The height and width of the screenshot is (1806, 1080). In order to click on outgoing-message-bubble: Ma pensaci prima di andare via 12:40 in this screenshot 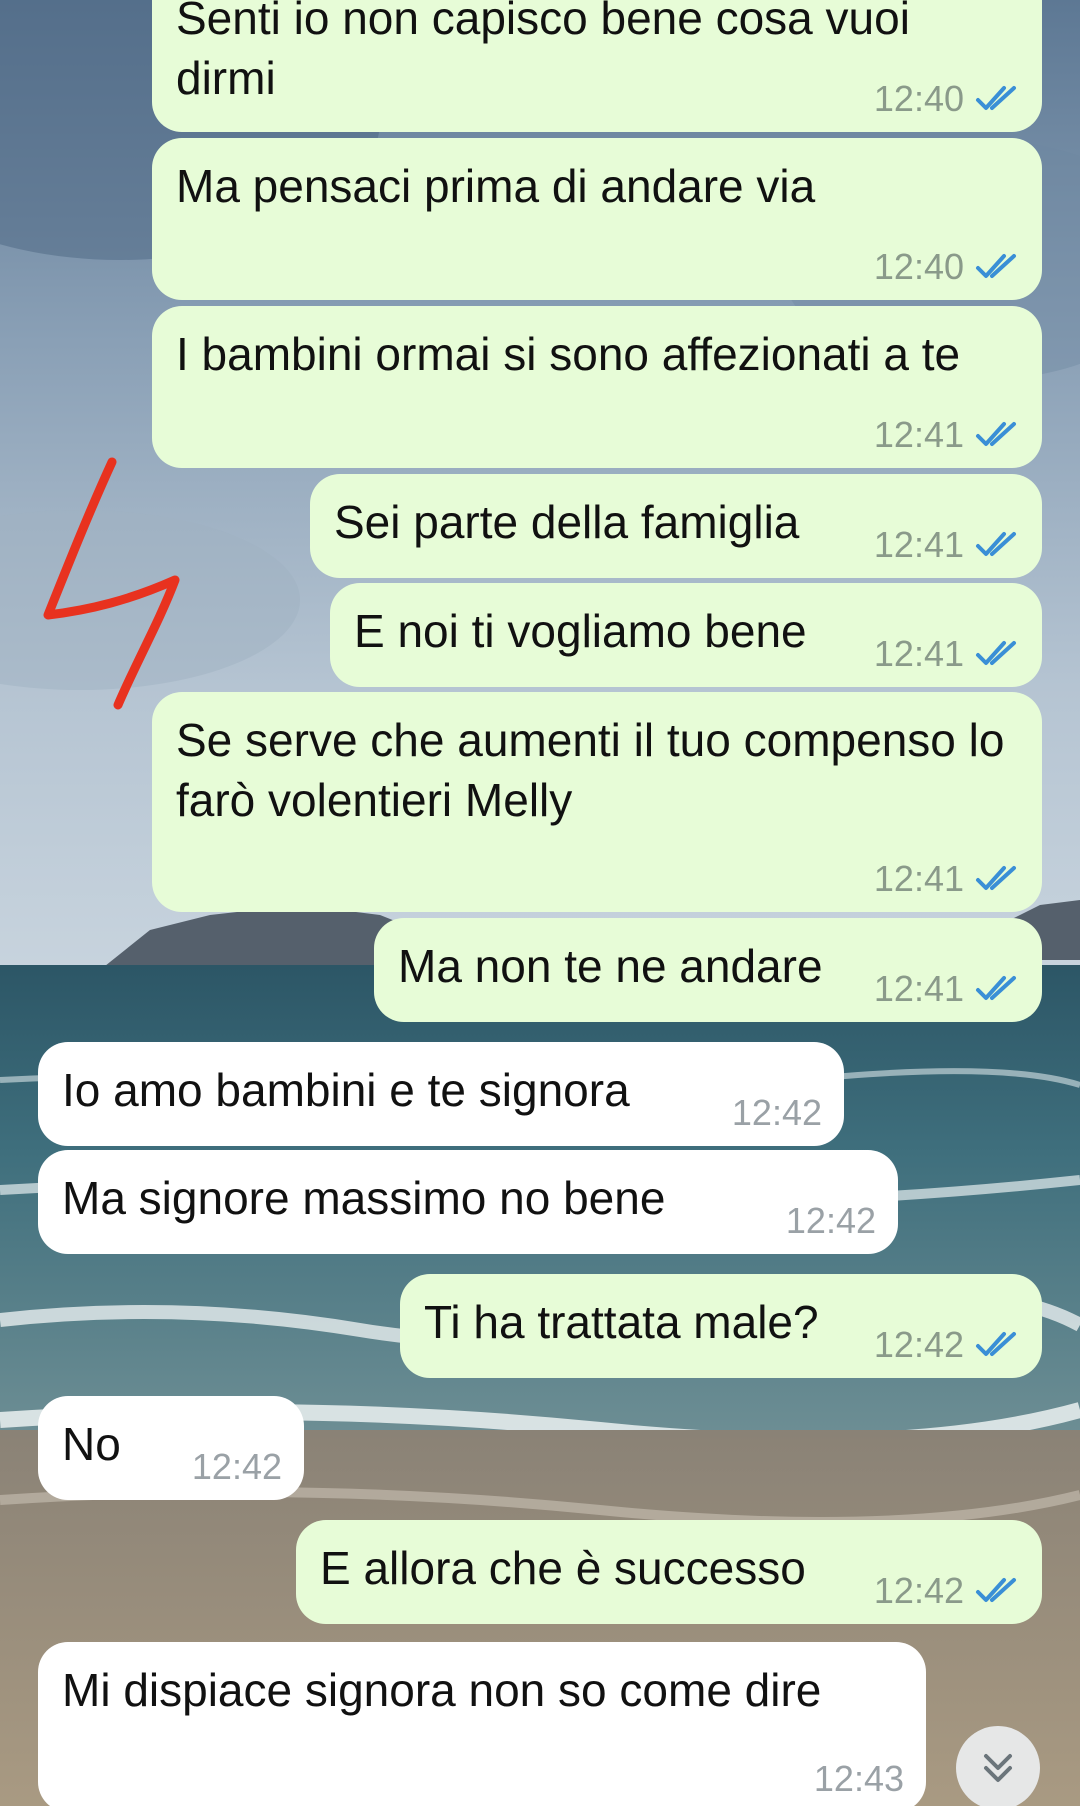, I will do `click(597, 219)`.